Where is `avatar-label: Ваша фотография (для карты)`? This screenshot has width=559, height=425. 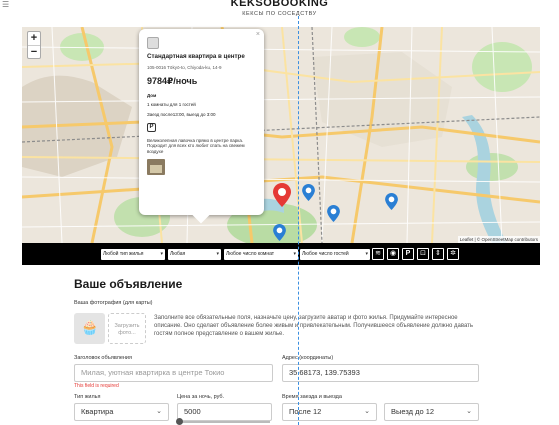 avatar-label: Ваша фотография (для карты) is located at coordinates (113, 303).